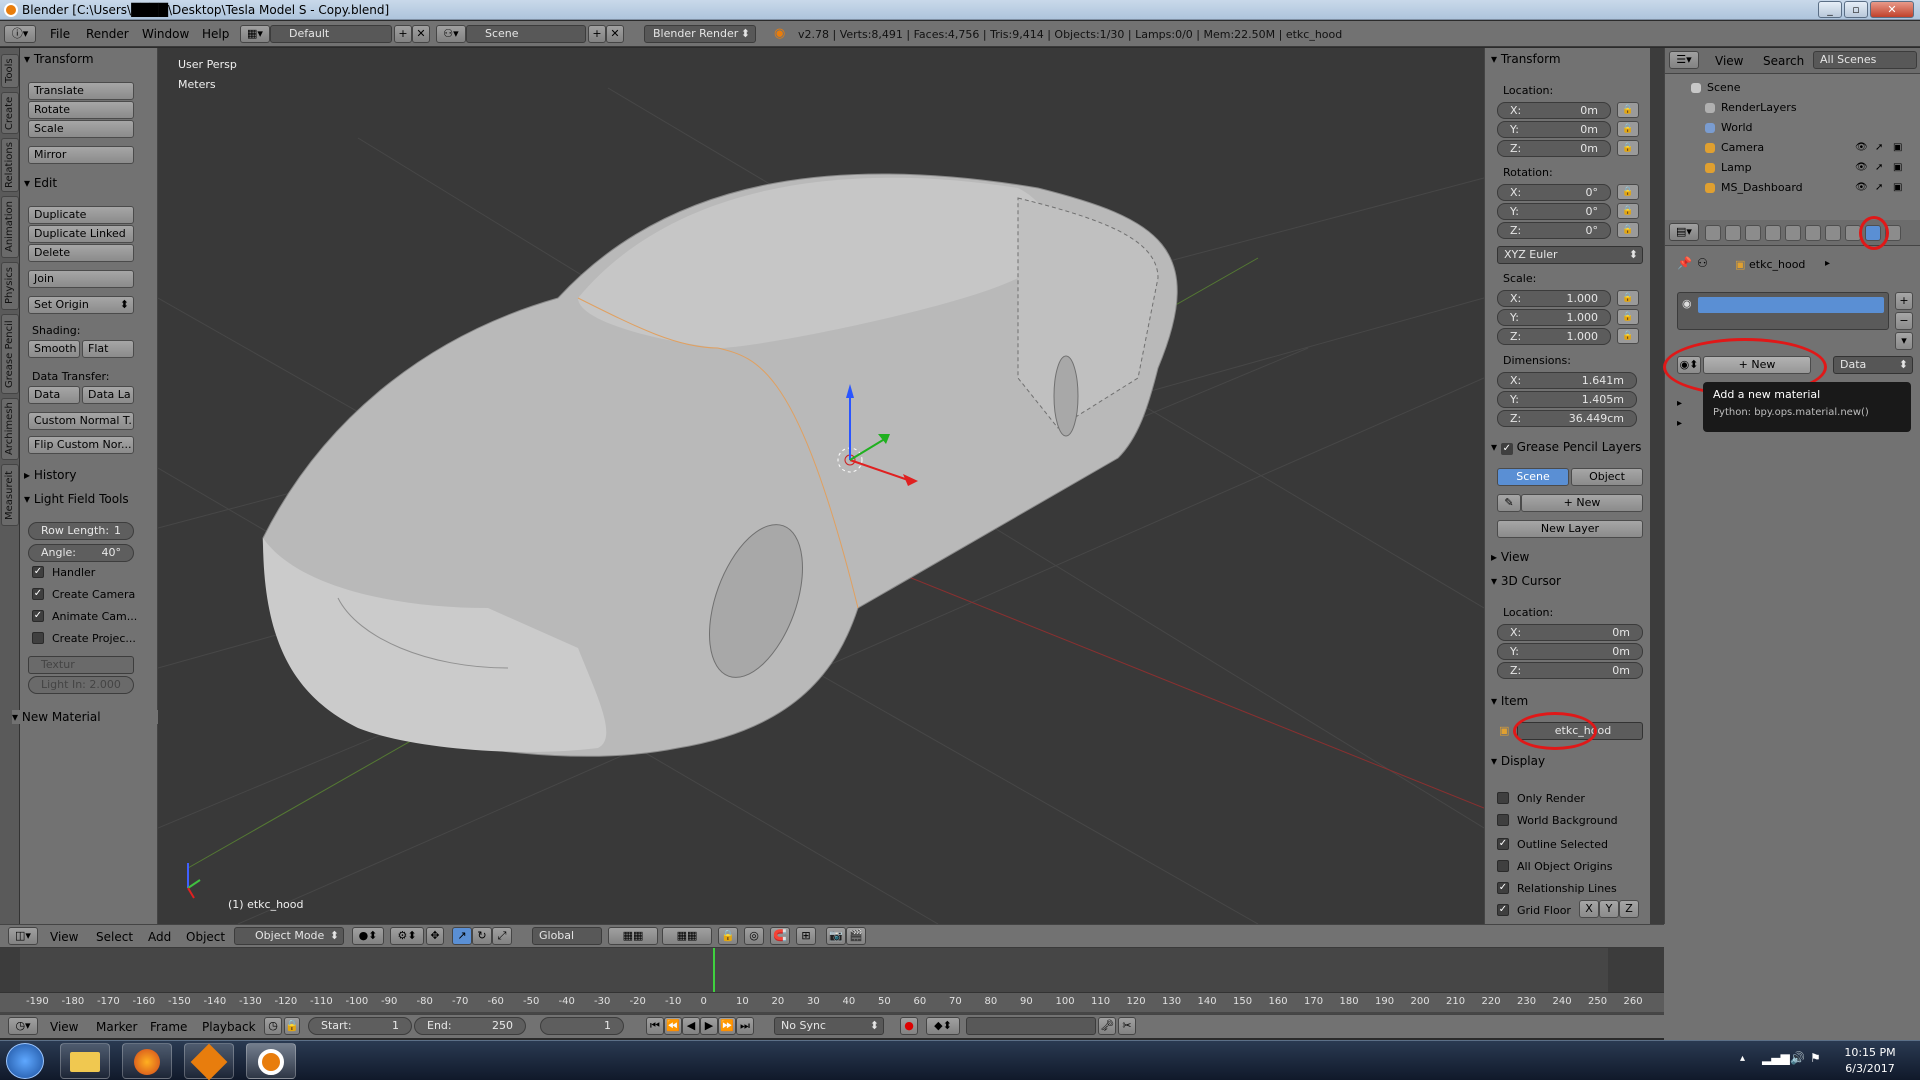  Describe the element at coordinates (1567, 380) in the screenshot. I see `dimension-x-field: X: 1.641m` at that location.